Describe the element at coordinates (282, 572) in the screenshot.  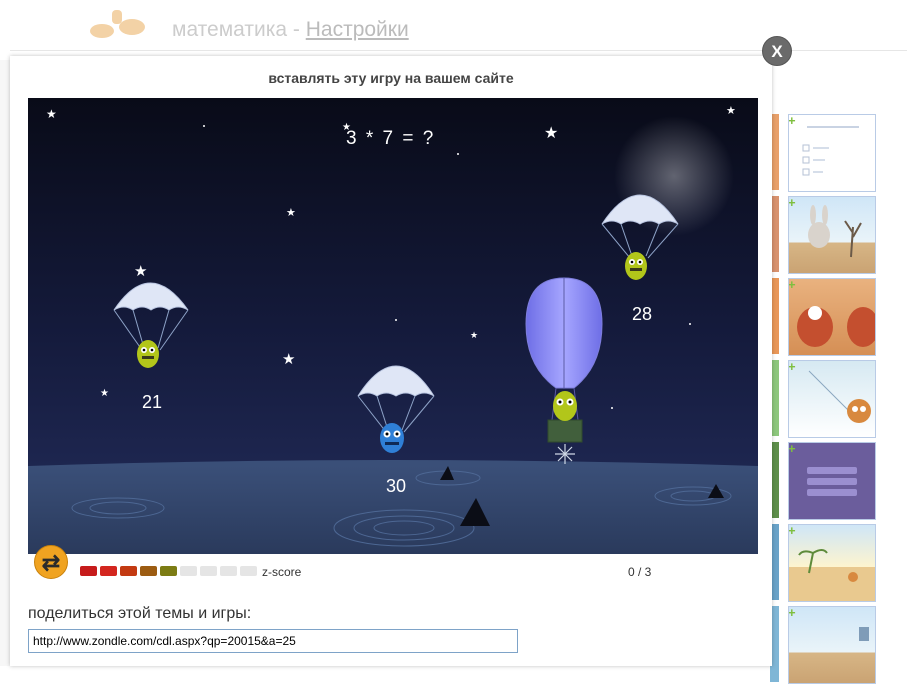
I see `zscore-label: z-score` at that location.